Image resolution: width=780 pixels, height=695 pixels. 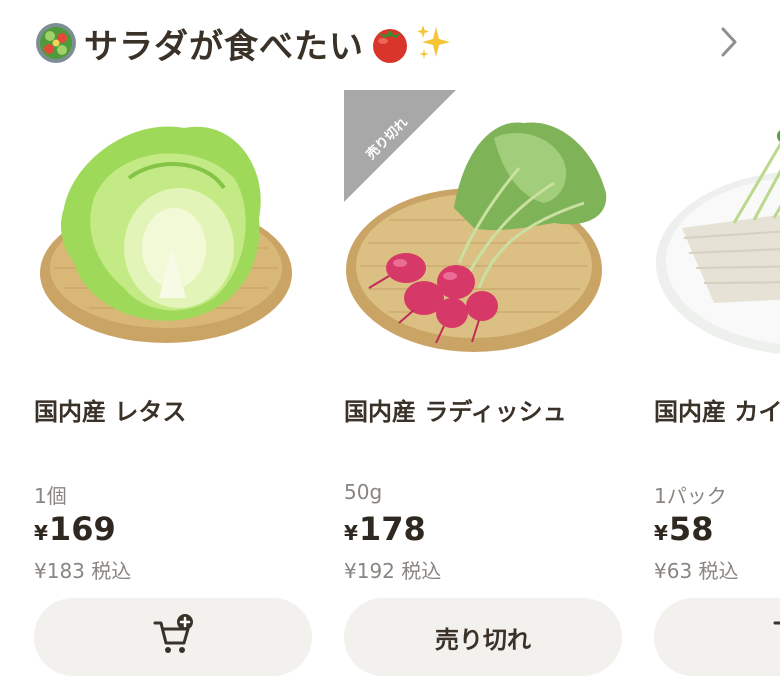 I want to click on tomato-icon, so click(x=390, y=43).